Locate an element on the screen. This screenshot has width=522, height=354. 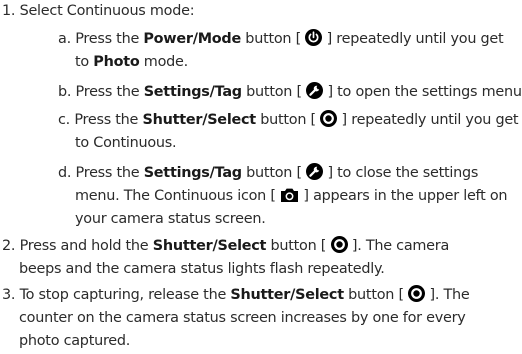
power-mode-label: Power/Mode is located at coordinates (192, 39).